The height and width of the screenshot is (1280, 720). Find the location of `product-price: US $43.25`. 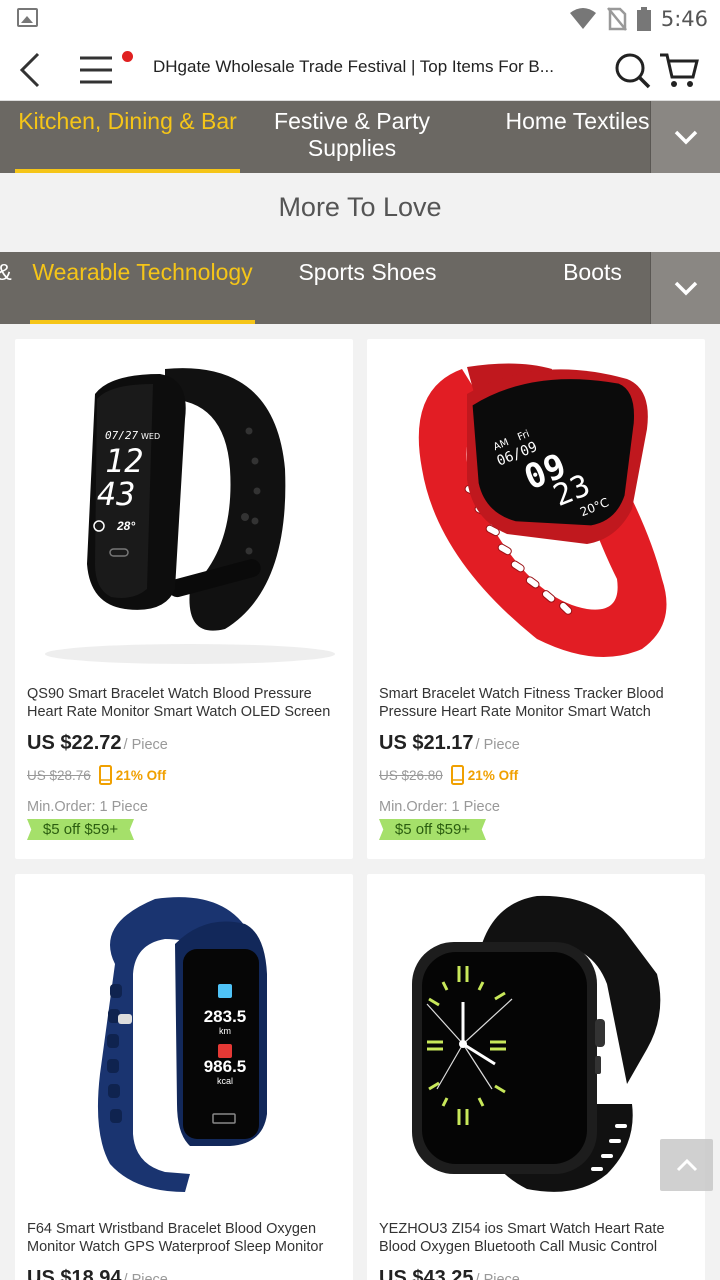

product-price: US $43.25 is located at coordinates (426, 1273).